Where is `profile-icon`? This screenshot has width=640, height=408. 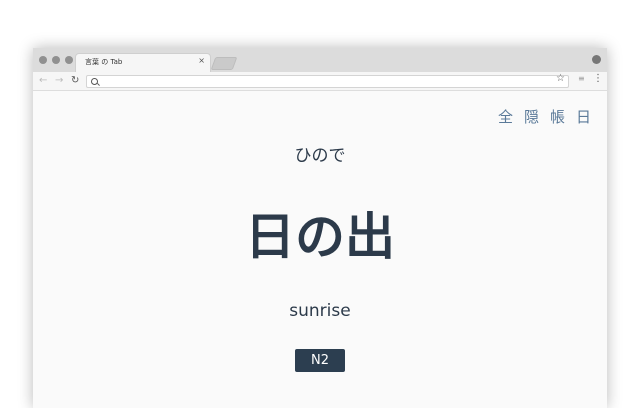 profile-icon is located at coordinates (596, 59).